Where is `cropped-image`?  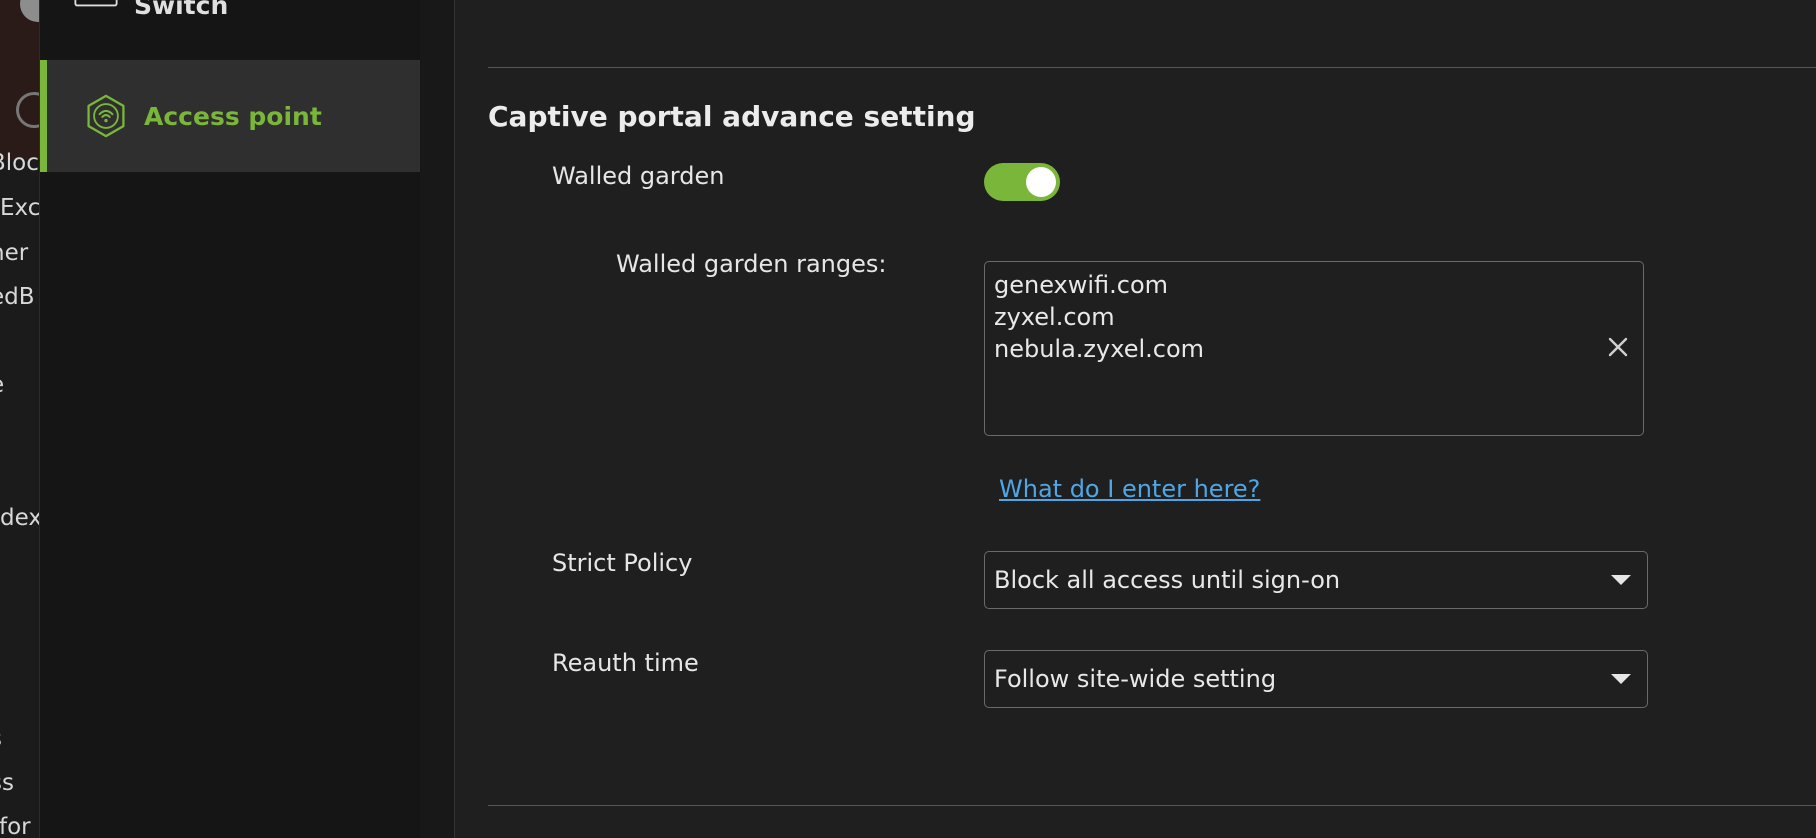
cropped-image is located at coordinates (19, 80).